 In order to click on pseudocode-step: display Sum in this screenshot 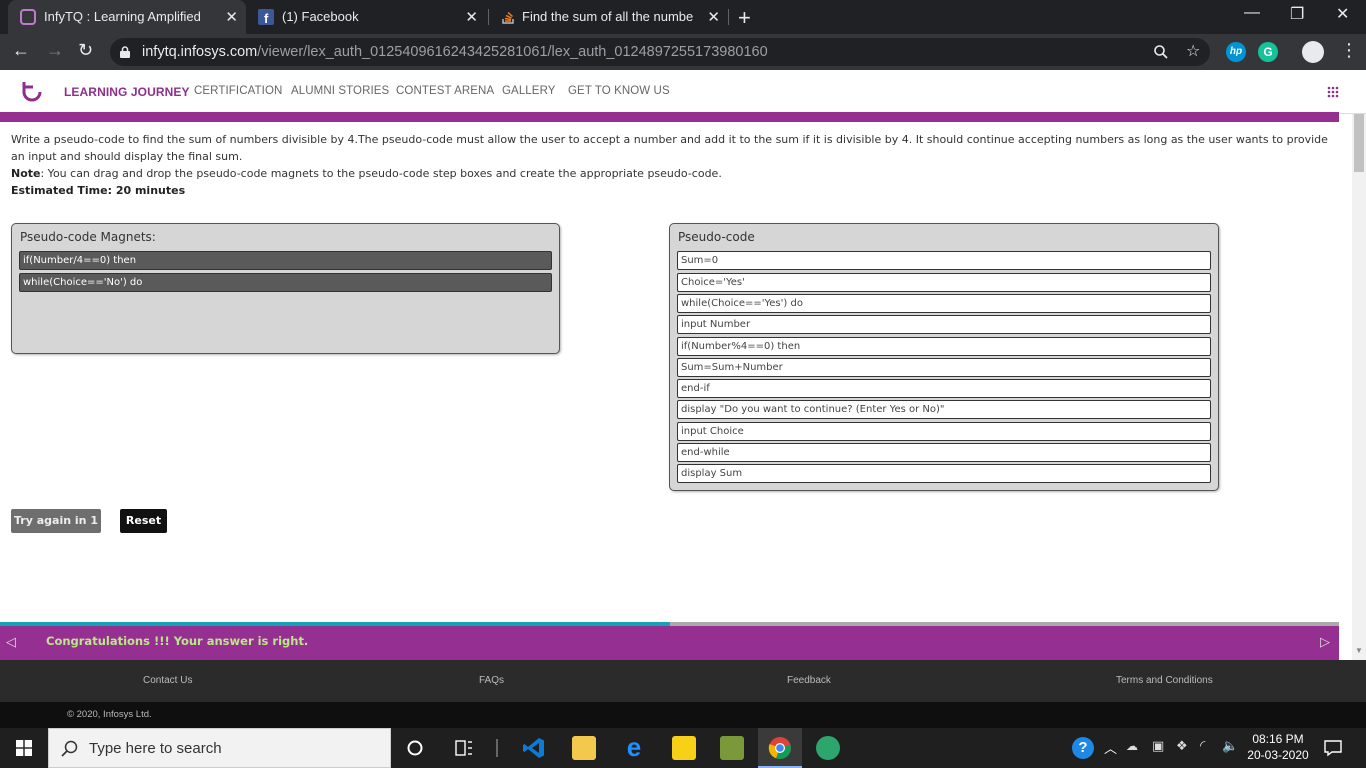, I will do `click(944, 473)`.